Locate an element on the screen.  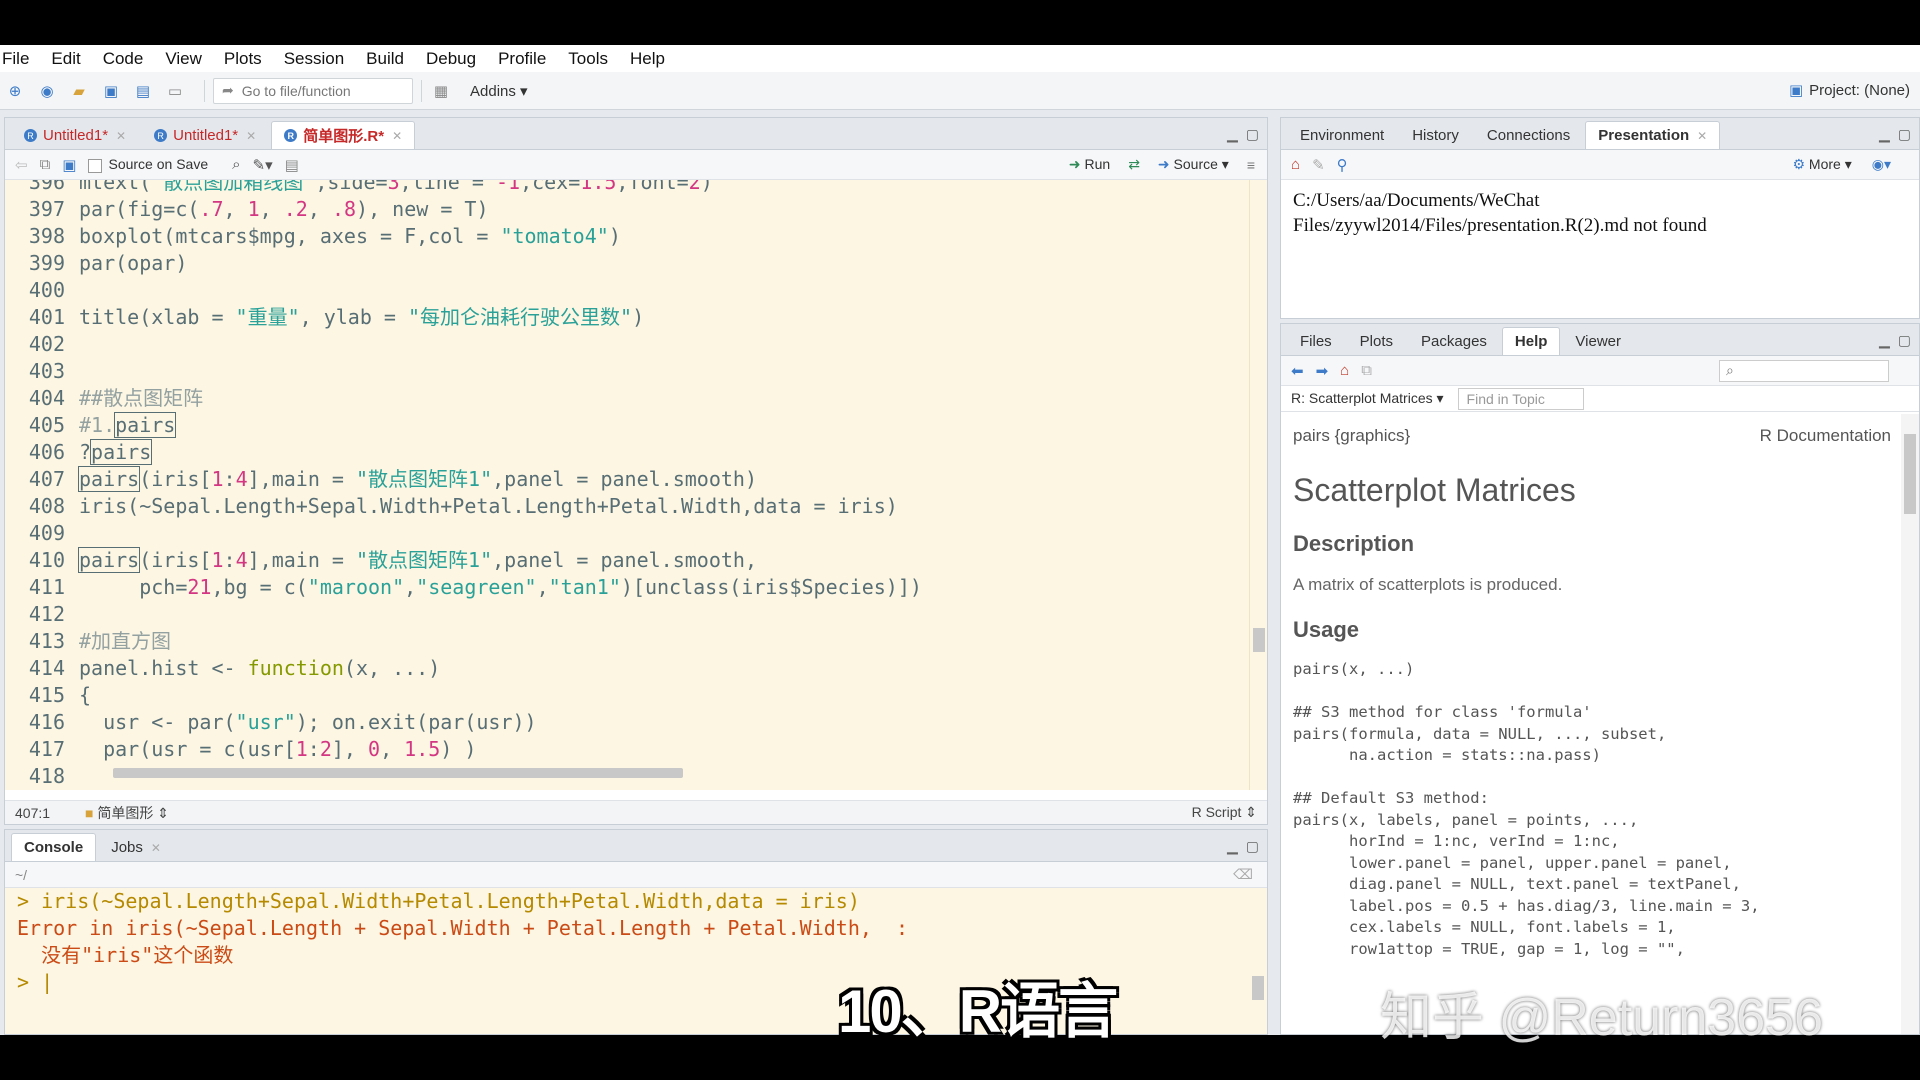
menu-tools: Tools is located at coordinates (588, 59).